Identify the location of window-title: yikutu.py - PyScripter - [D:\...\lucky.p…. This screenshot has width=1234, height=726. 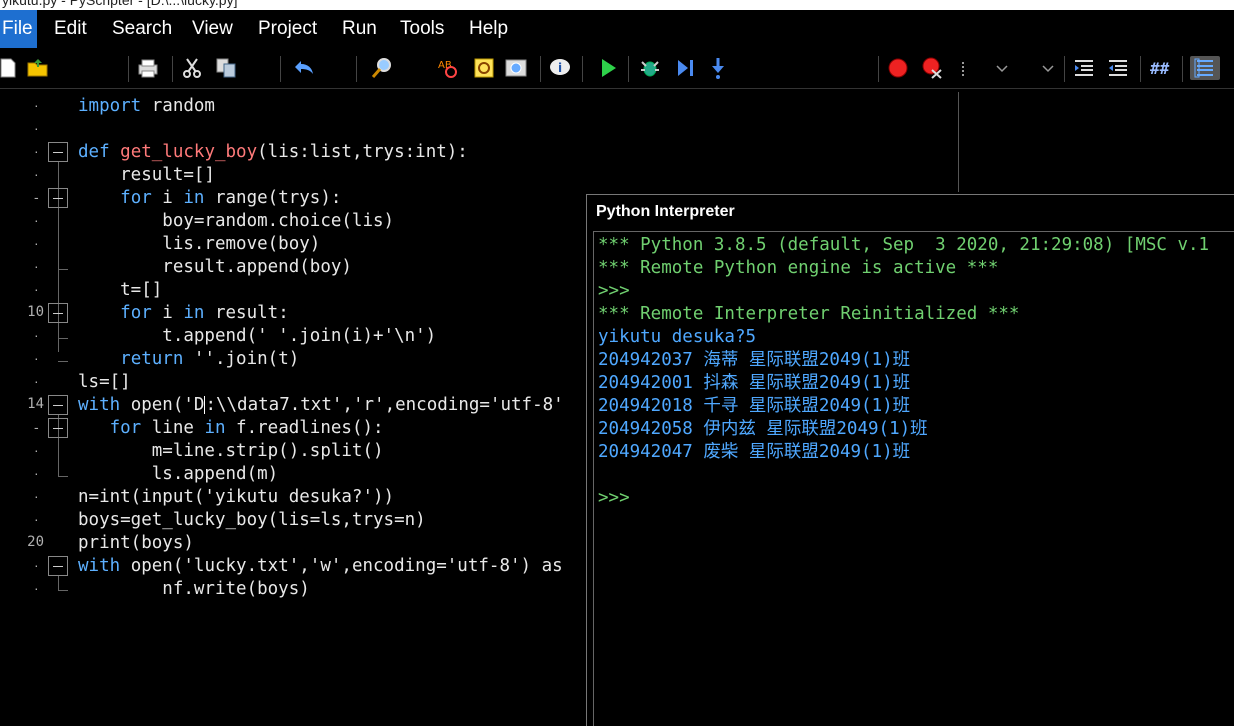
(617, 5).